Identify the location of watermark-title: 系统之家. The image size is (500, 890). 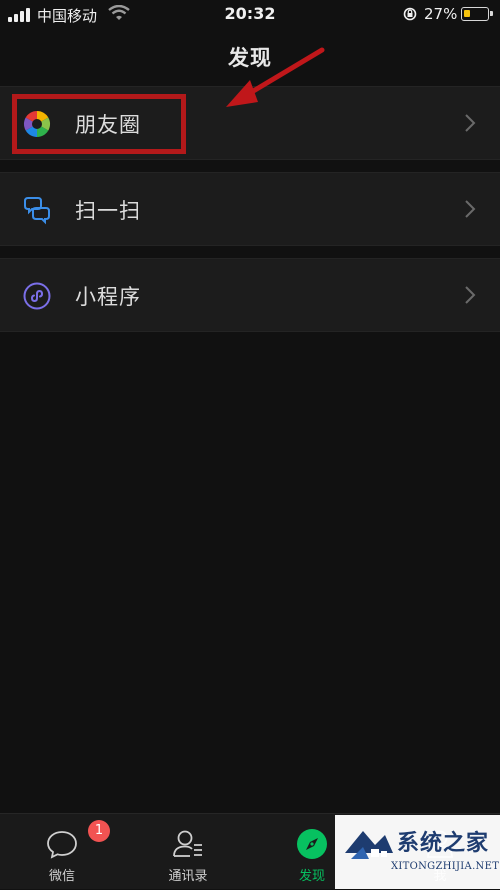
(443, 843).